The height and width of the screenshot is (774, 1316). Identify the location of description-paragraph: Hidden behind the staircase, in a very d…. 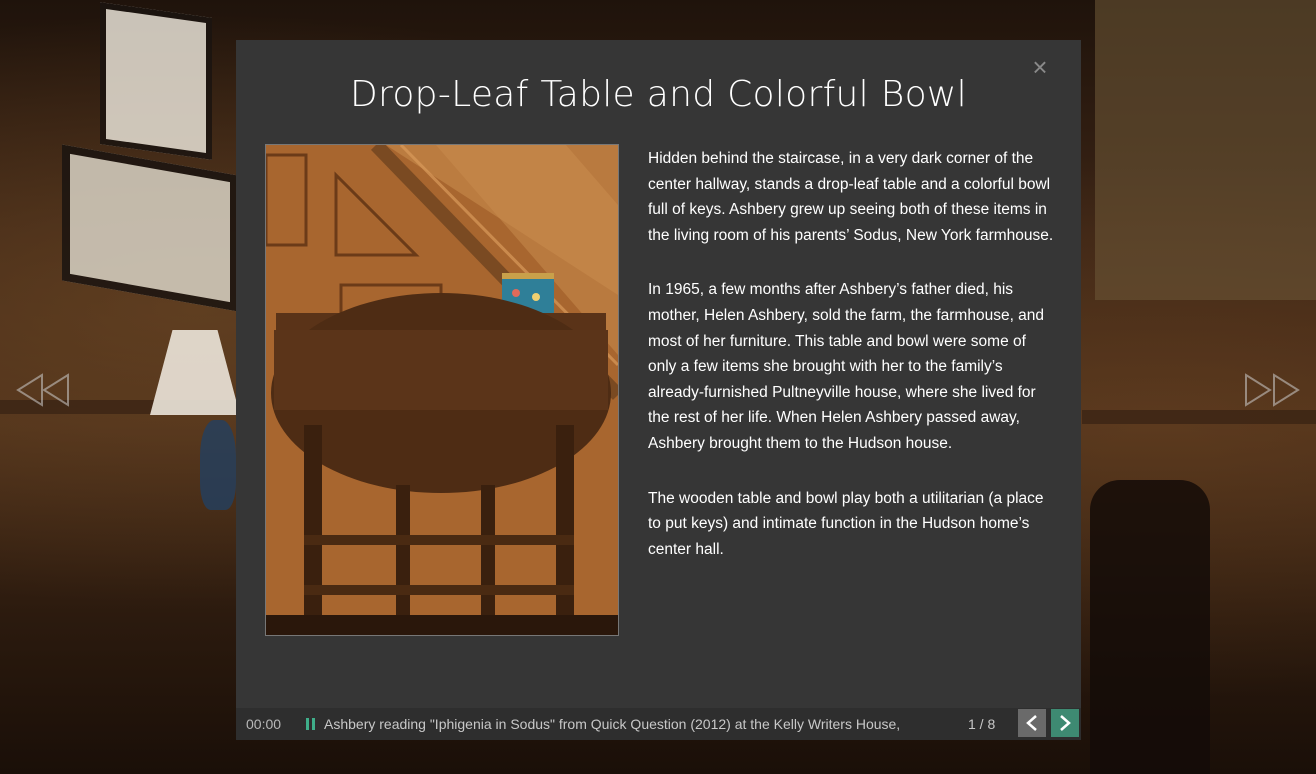
(851, 197).